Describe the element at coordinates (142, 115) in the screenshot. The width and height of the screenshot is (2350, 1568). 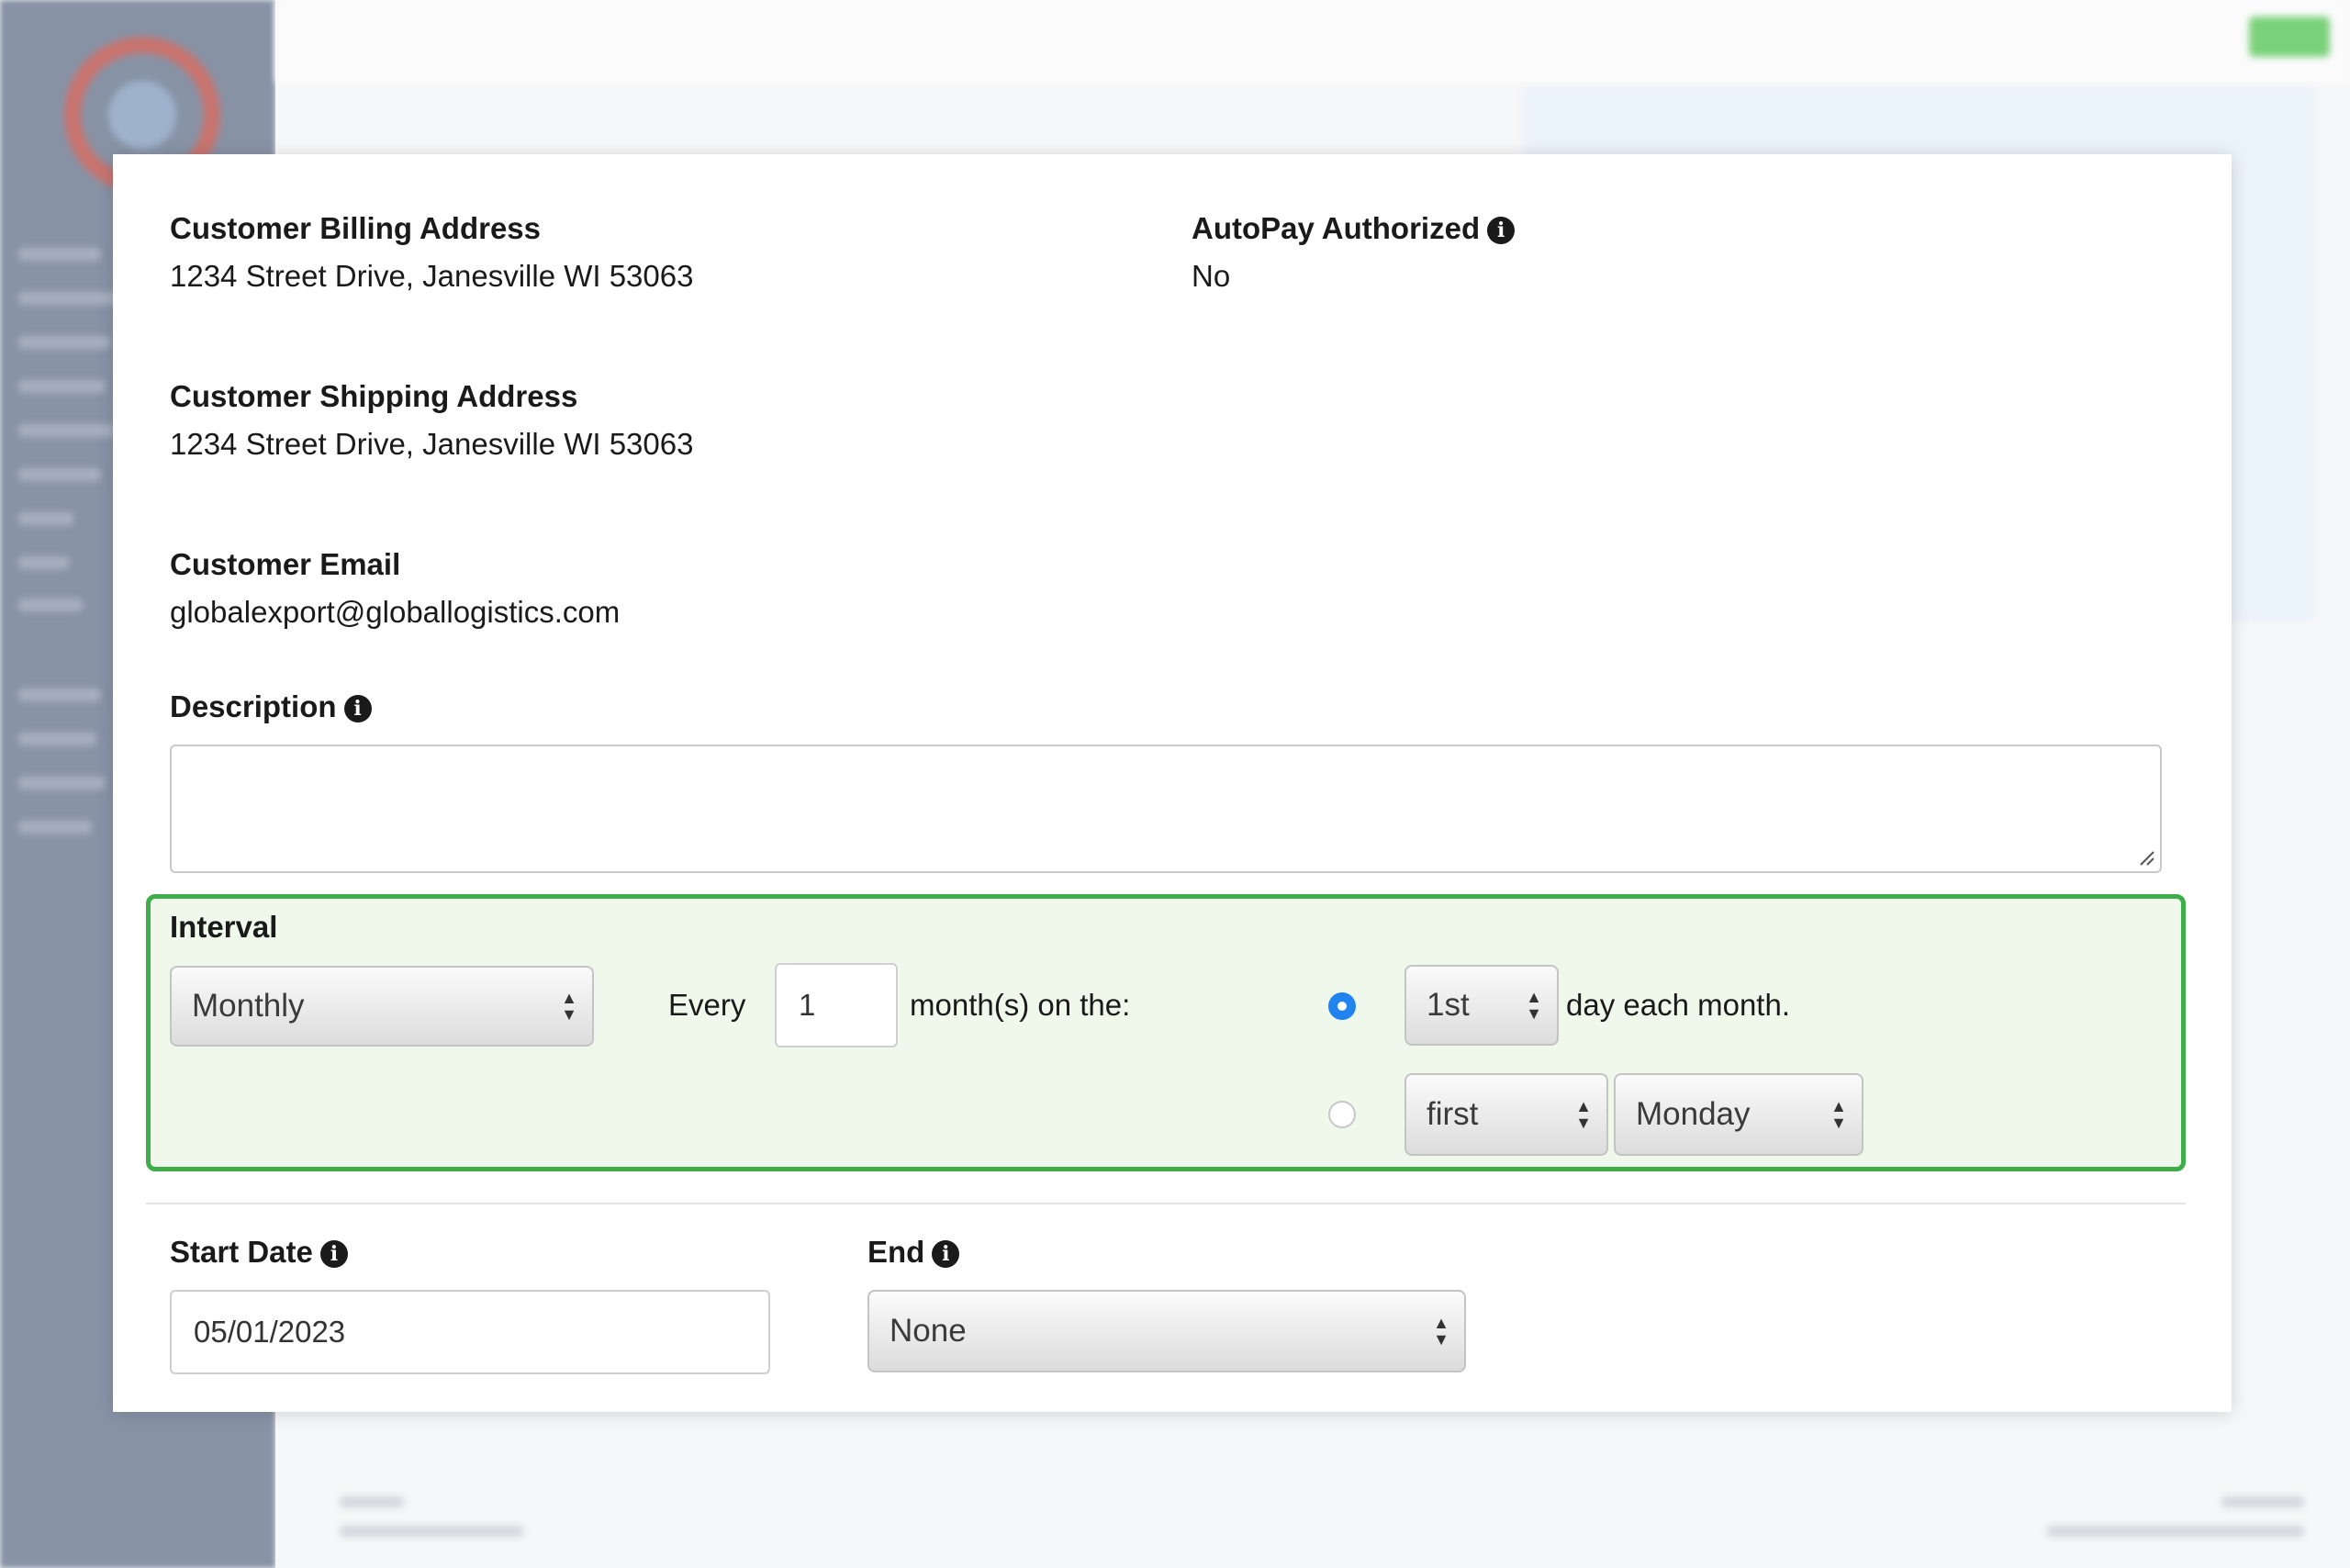
I see `background-logo-center` at that location.